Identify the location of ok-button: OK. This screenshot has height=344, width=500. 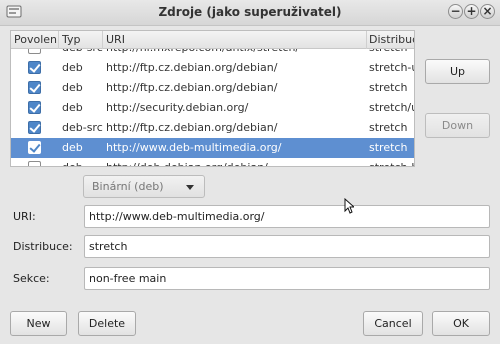
(461, 323).